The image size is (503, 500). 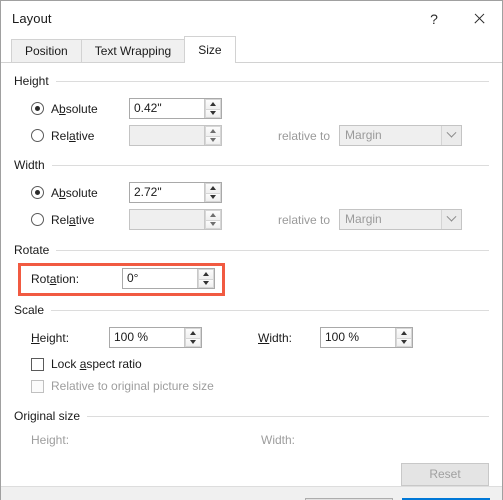 I want to click on width-relative-spin-buttons, so click(x=212, y=219).